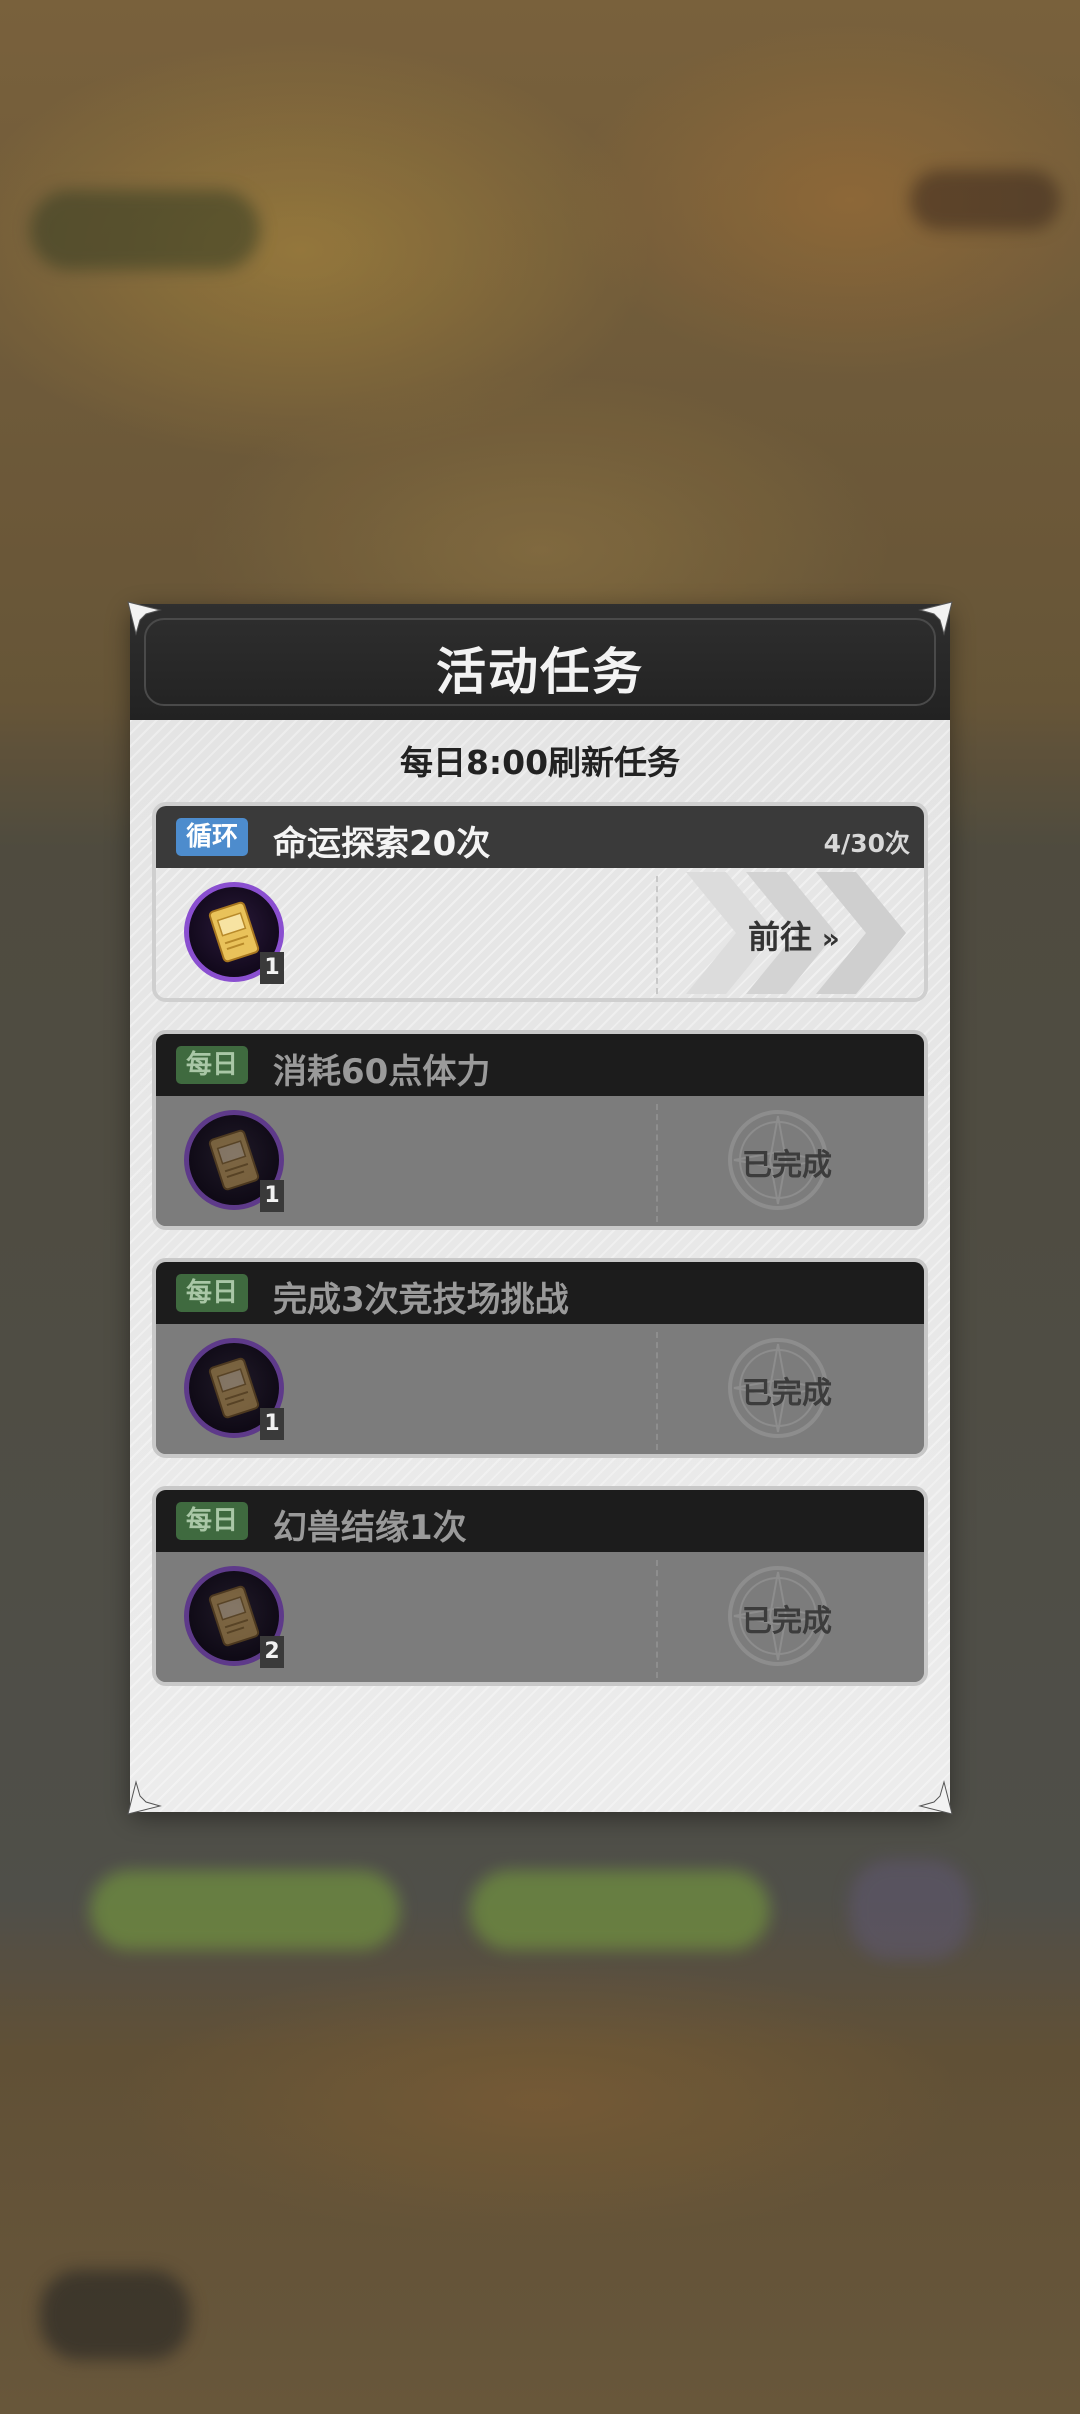 The width and height of the screenshot is (1080, 2414). Describe the element at coordinates (794, 937) in the screenshot. I see `go-button-label: 前往 »` at that location.